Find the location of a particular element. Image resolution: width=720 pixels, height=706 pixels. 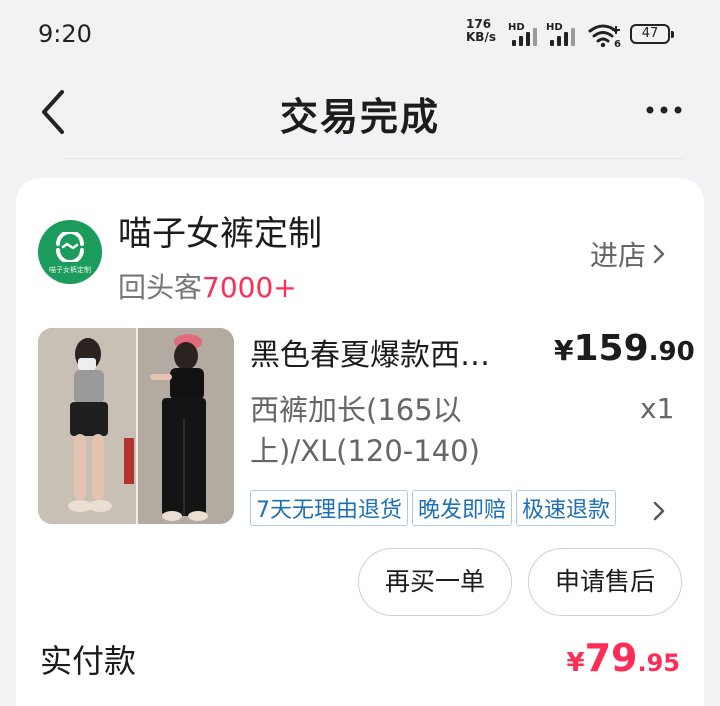

enter-shop-link: 进店 is located at coordinates (628, 254).